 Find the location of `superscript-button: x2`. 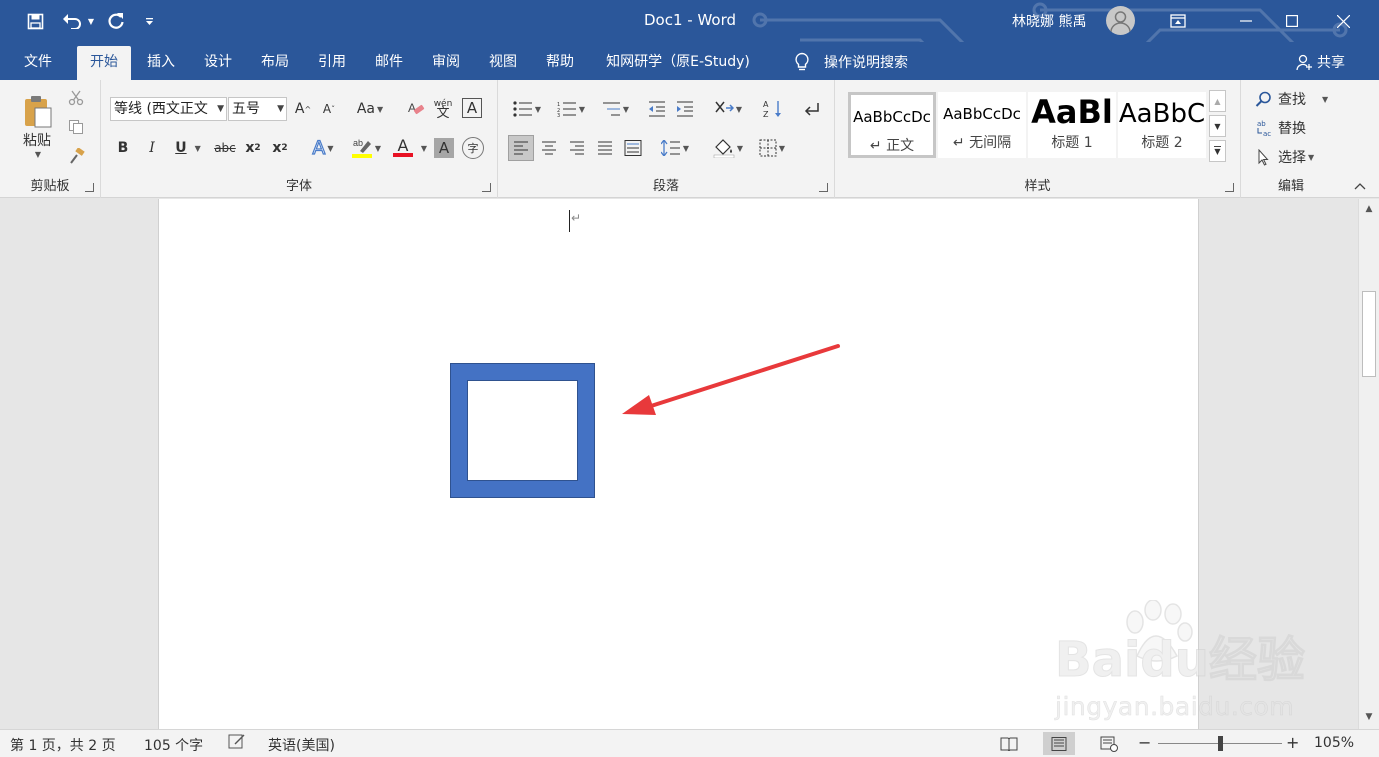

superscript-button: x2 is located at coordinates (280, 148).